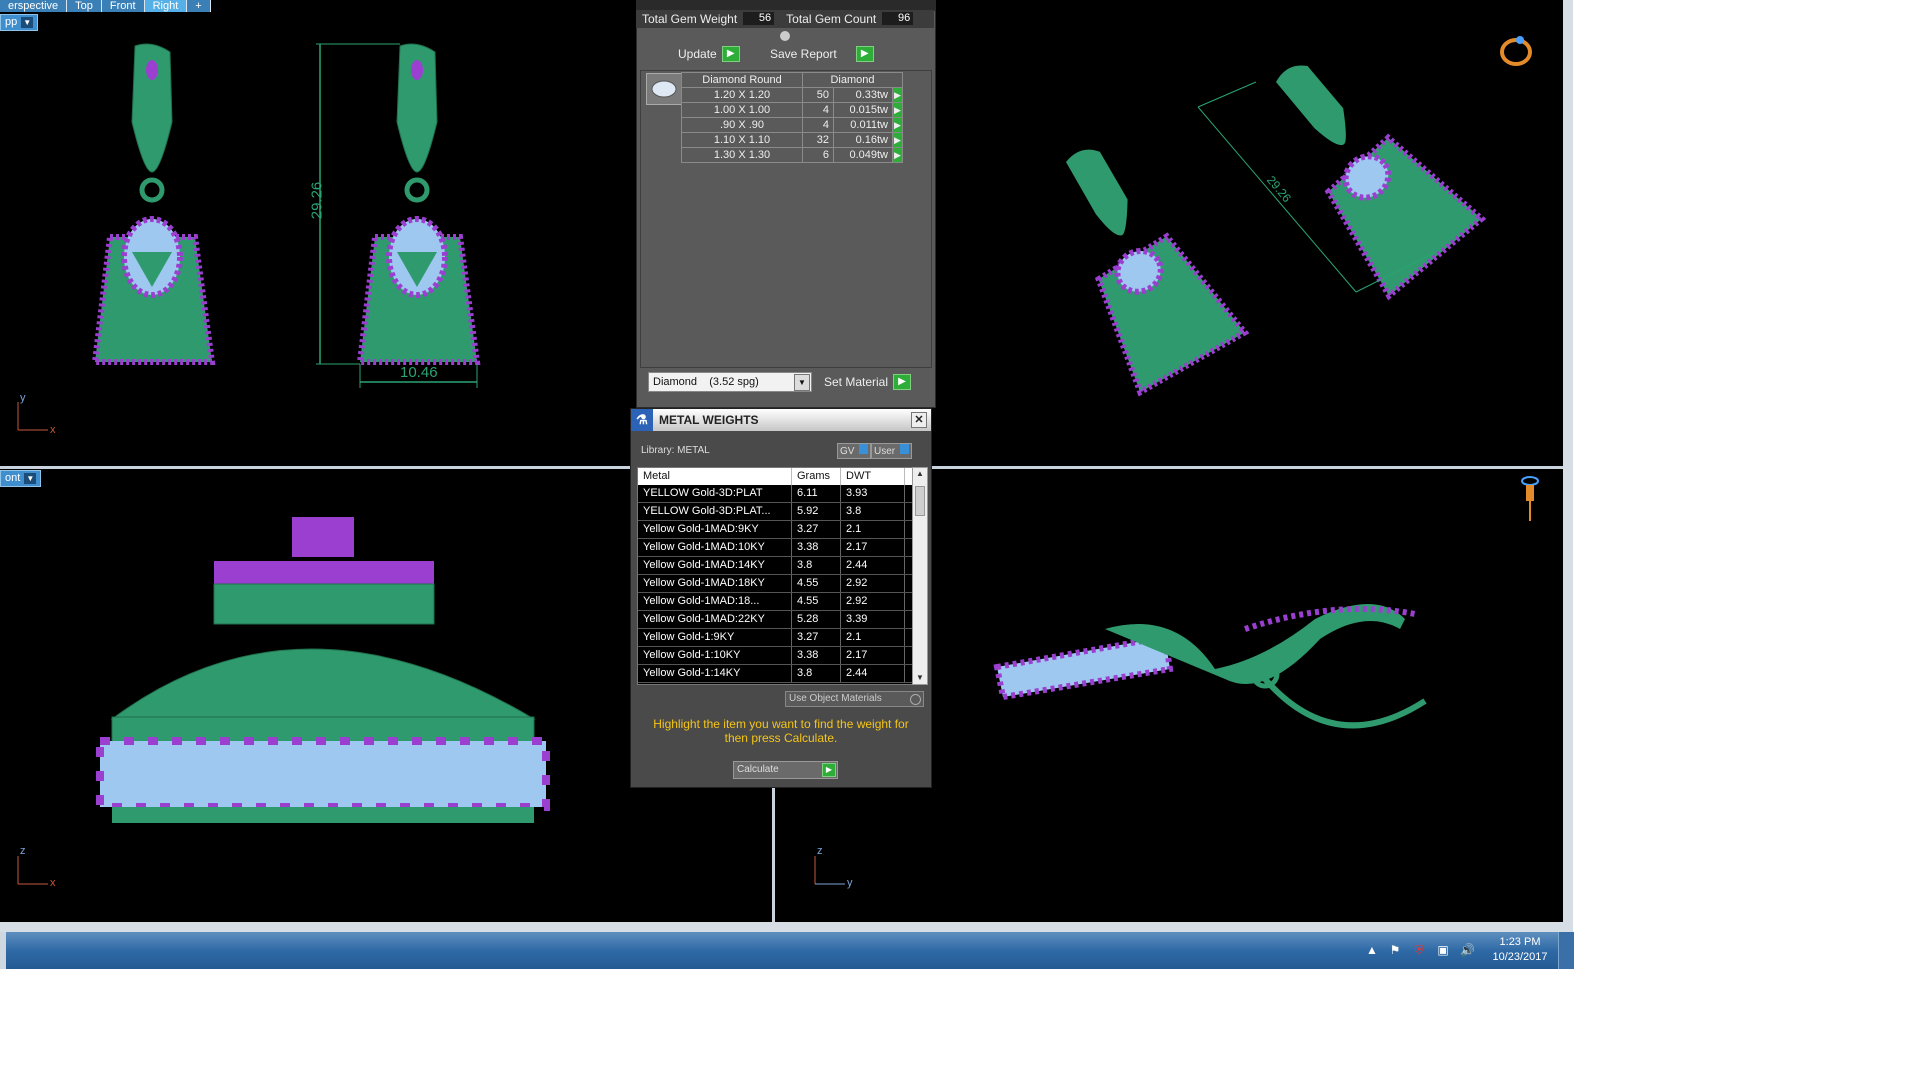  I want to click on column-header-grams: Grams, so click(816, 476).